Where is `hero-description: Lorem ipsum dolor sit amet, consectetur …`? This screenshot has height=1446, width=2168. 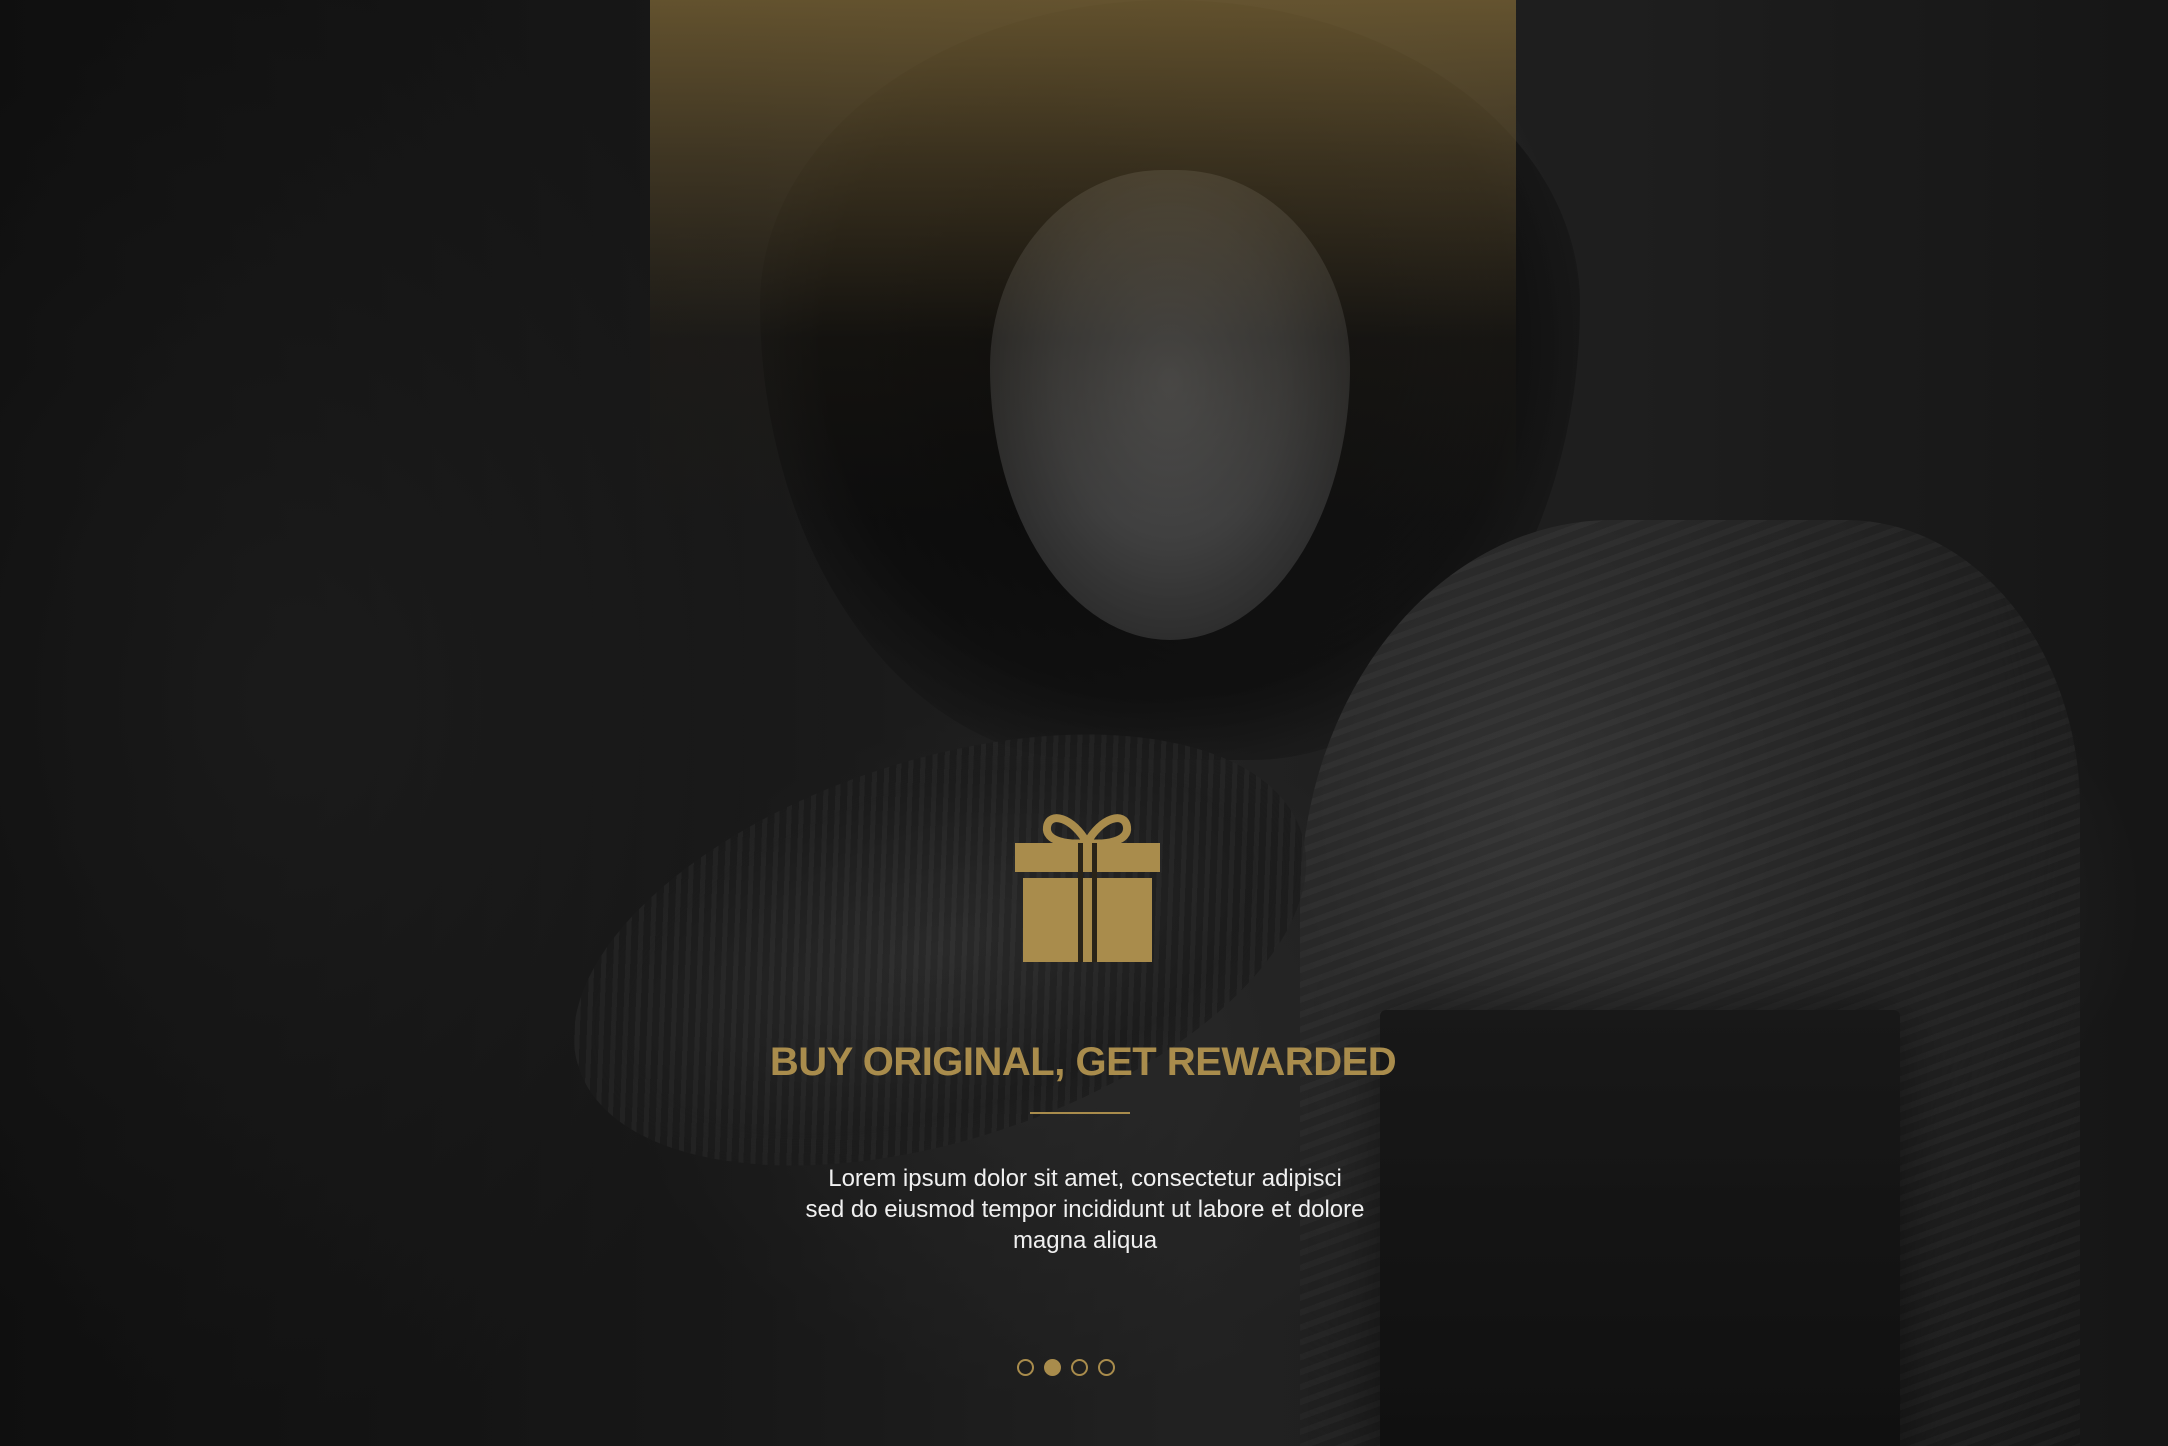 hero-description: Lorem ipsum dolor sit amet, consectetur … is located at coordinates (1085, 1209).